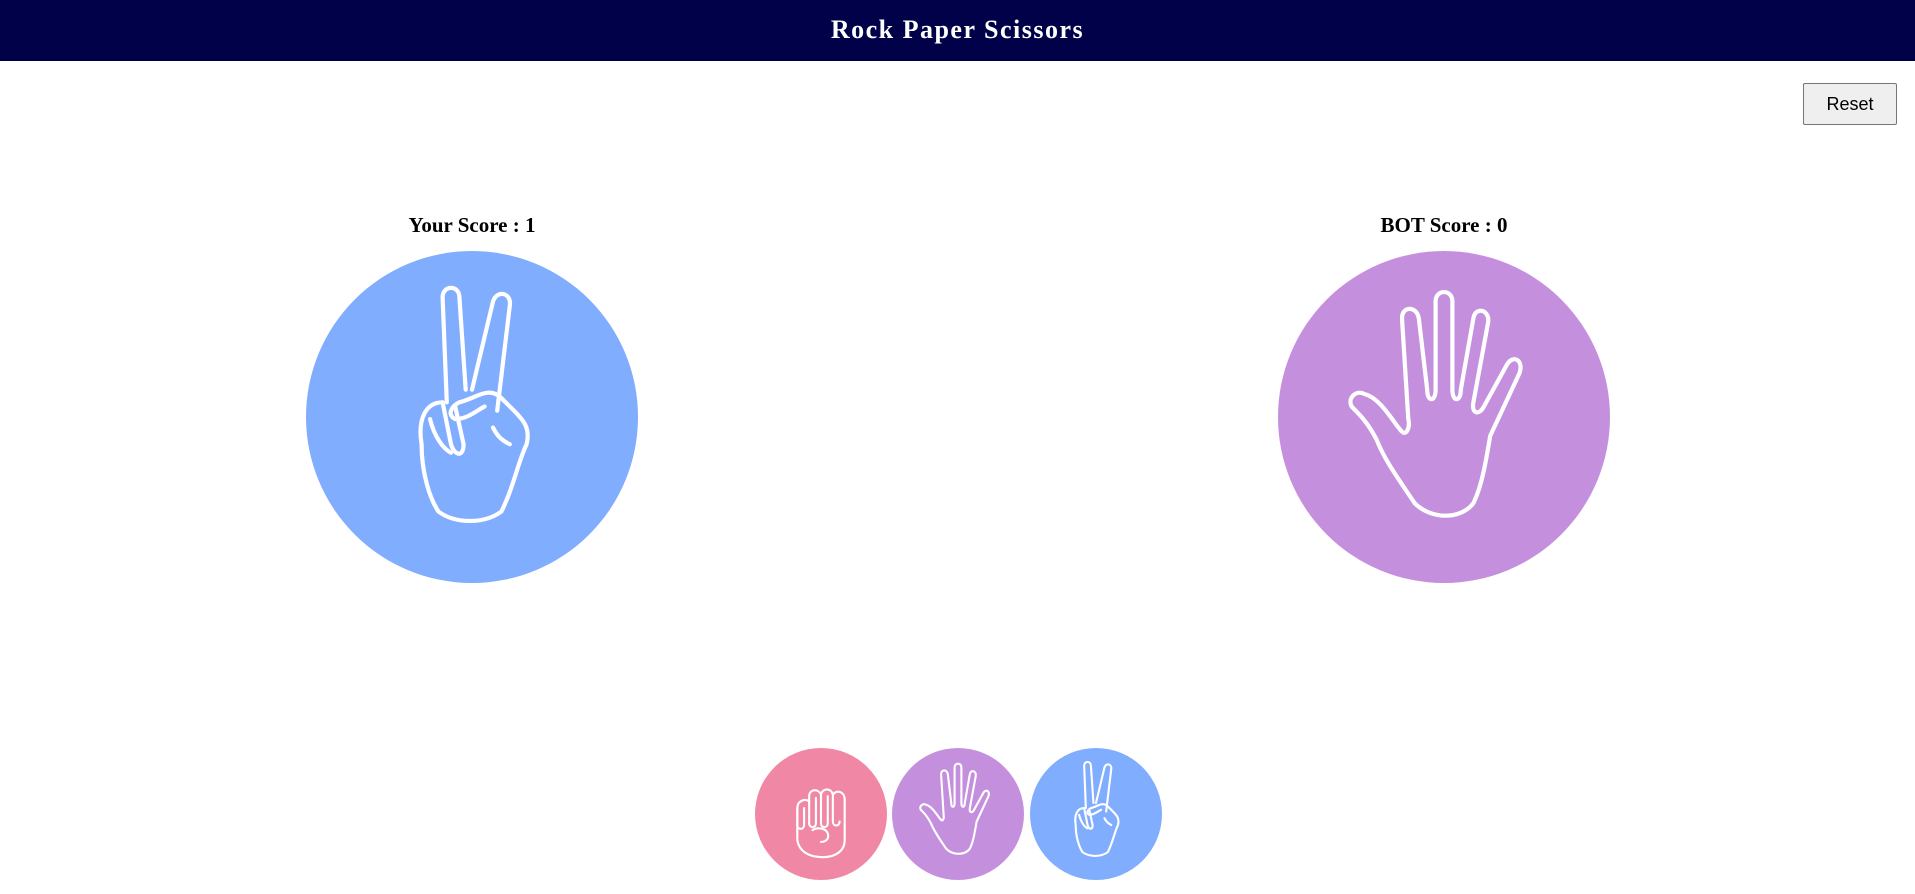 The width and height of the screenshot is (1915, 894). Describe the element at coordinates (1444, 225) in the screenshot. I see `bot-score: BOT Score : 0` at that location.